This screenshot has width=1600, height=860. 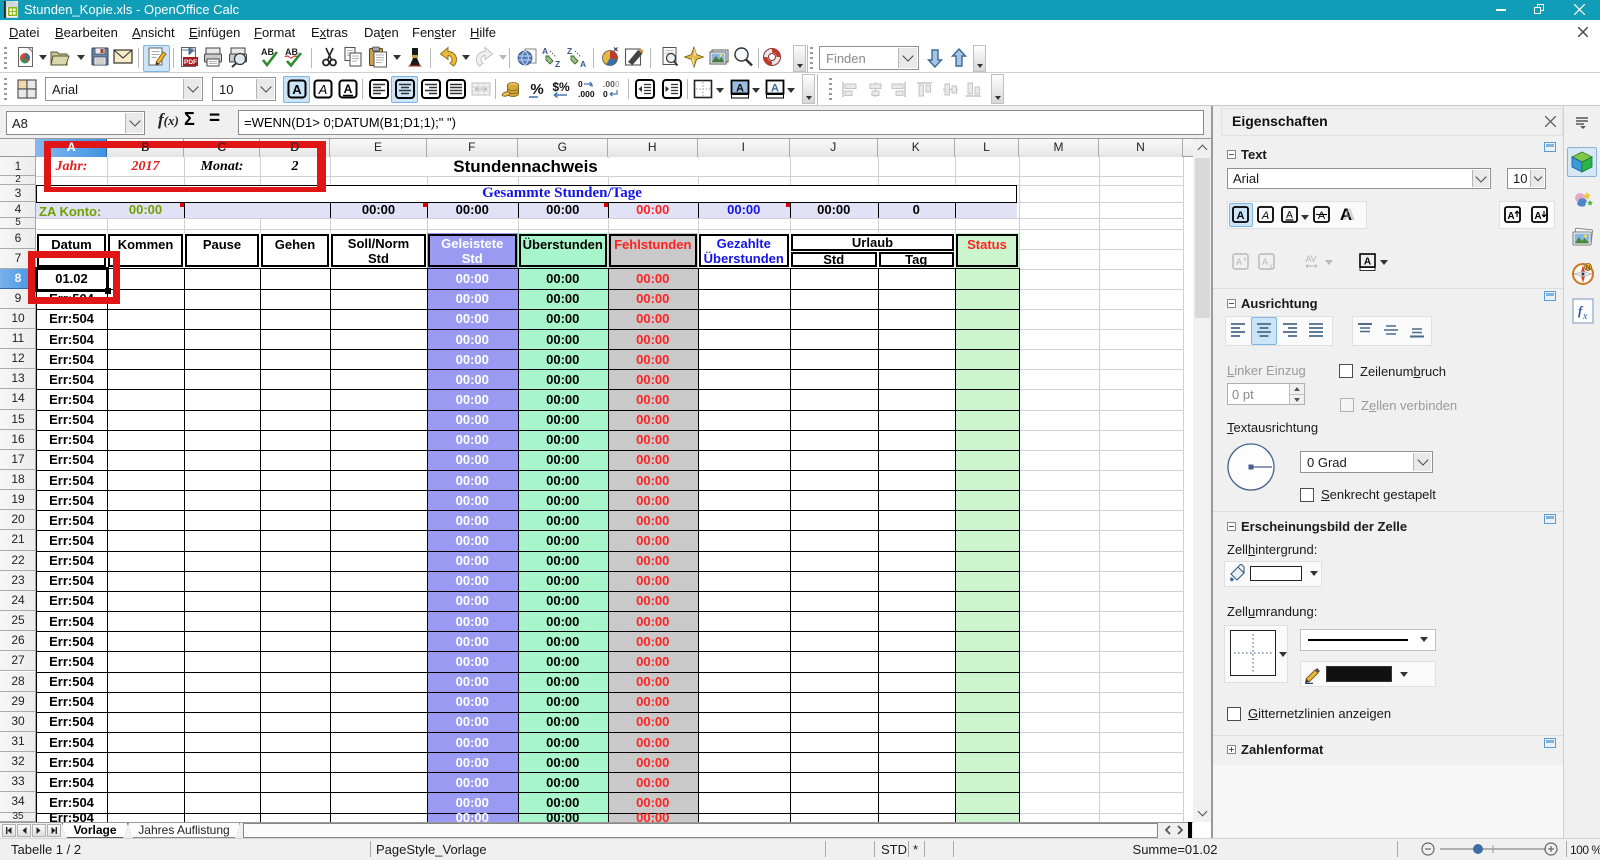 I want to click on svg-text: AV, so click(x=1310, y=259).